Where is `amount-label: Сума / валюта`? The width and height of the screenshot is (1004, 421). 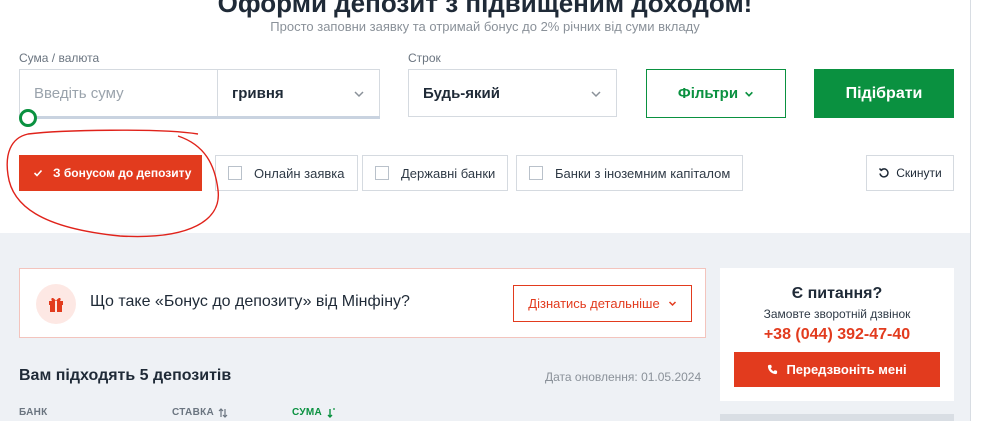
amount-label: Сума / валюта is located at coordinates (59, 58).